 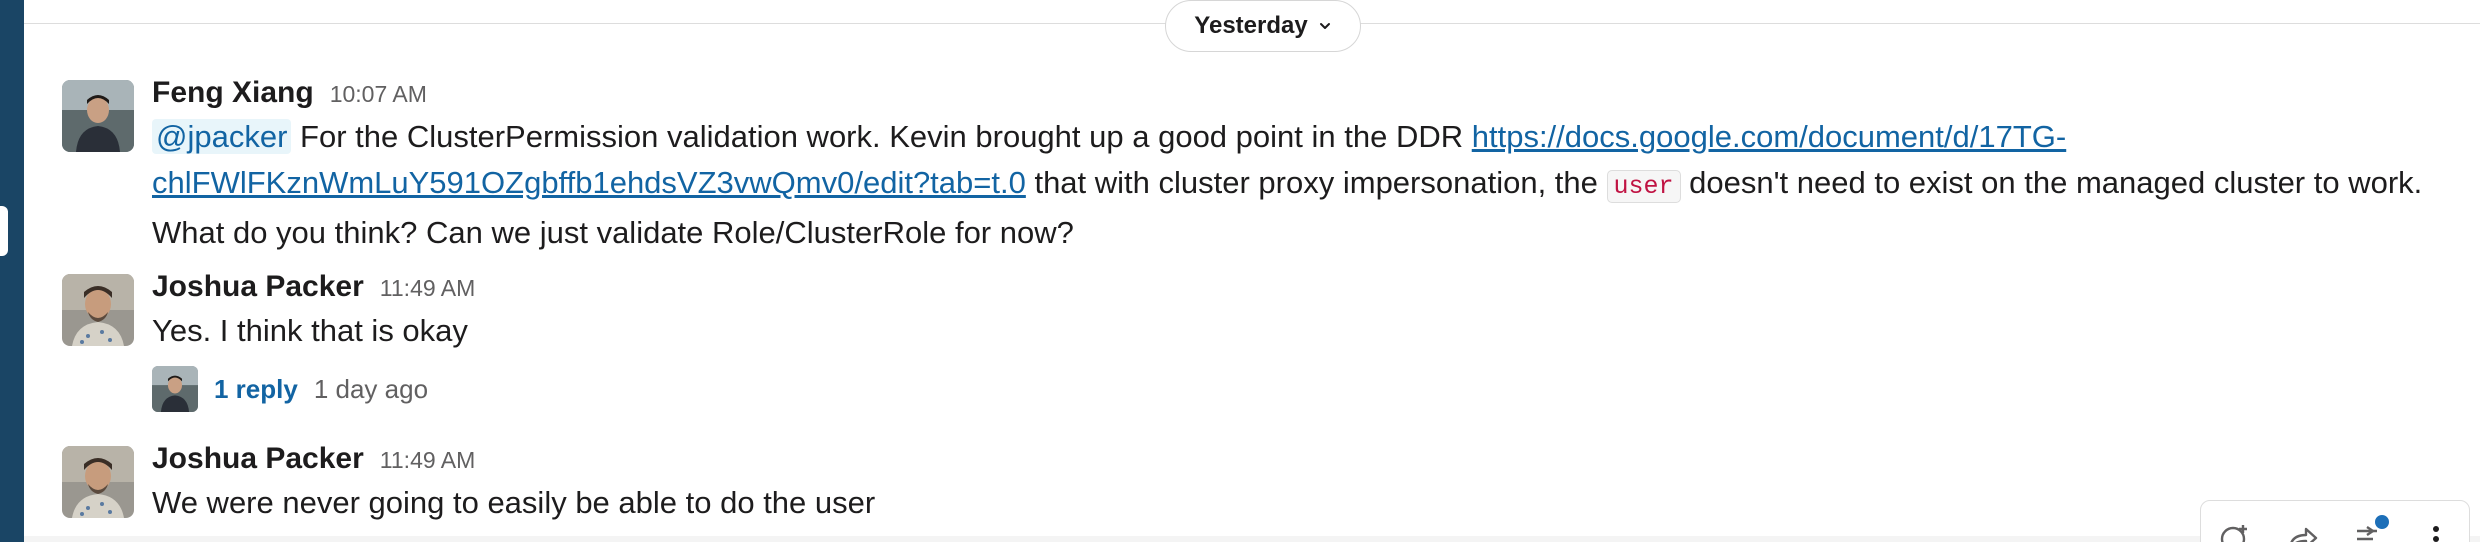 What do you see at coordinates (222, 136) in the screenshot?
I see `user-mention: @jpacker` at bounding box center [222, 136].